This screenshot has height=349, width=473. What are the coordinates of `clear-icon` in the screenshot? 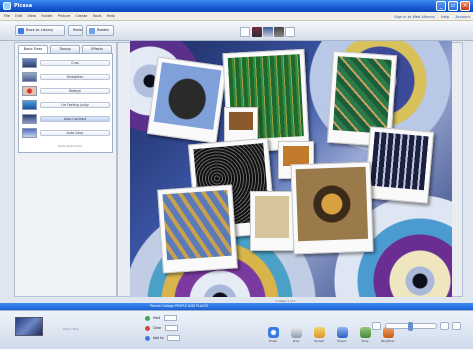 It's located at (147, 328).